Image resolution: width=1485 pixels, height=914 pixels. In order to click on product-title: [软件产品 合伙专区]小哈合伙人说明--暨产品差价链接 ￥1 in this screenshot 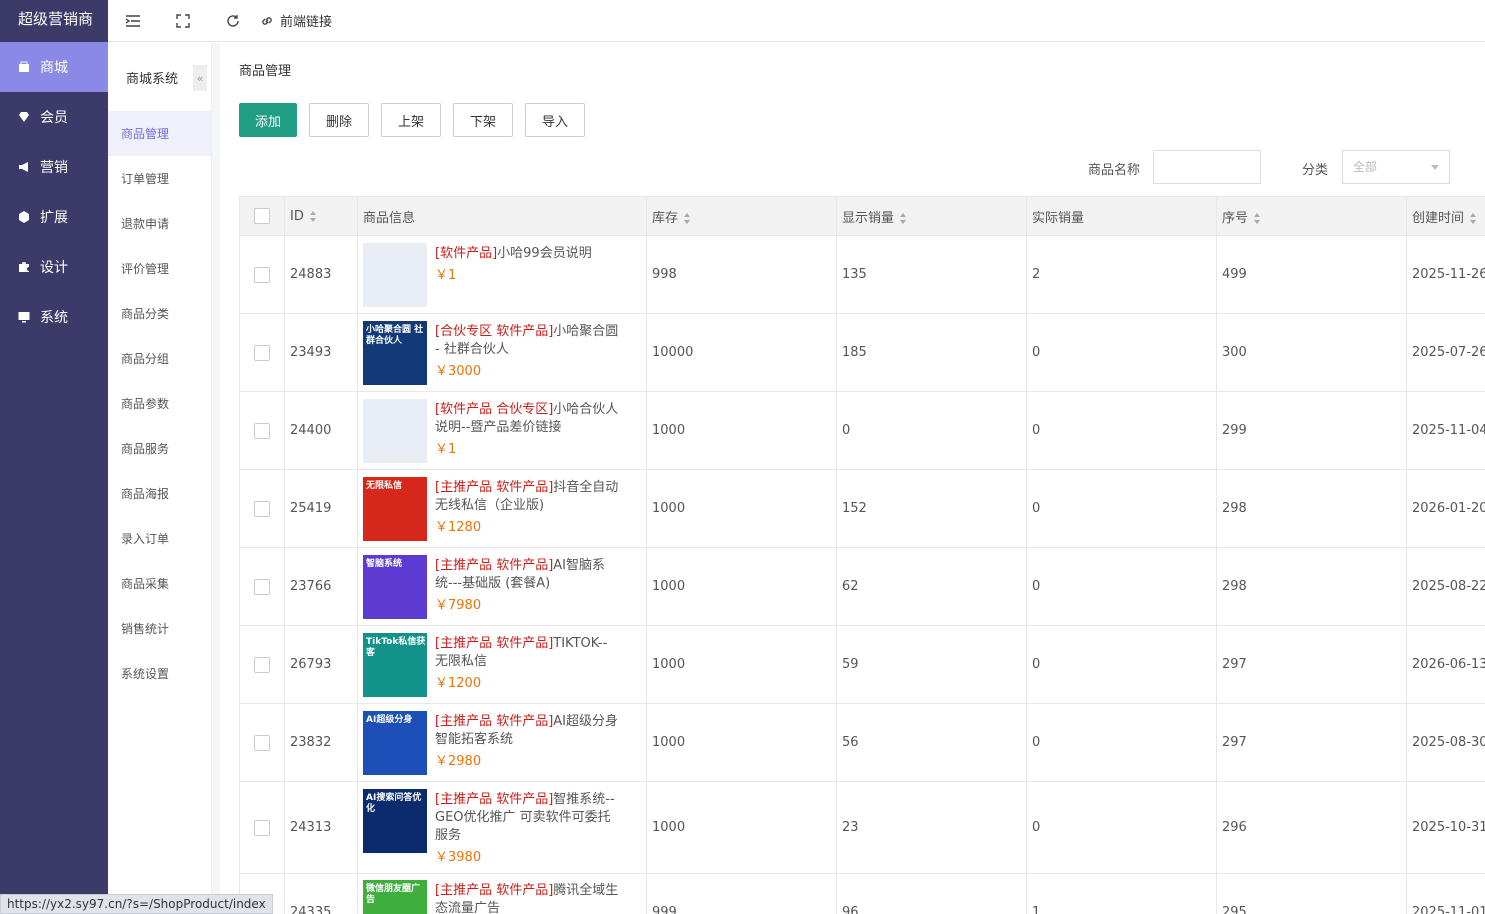, I will do `click(527, 429)`.